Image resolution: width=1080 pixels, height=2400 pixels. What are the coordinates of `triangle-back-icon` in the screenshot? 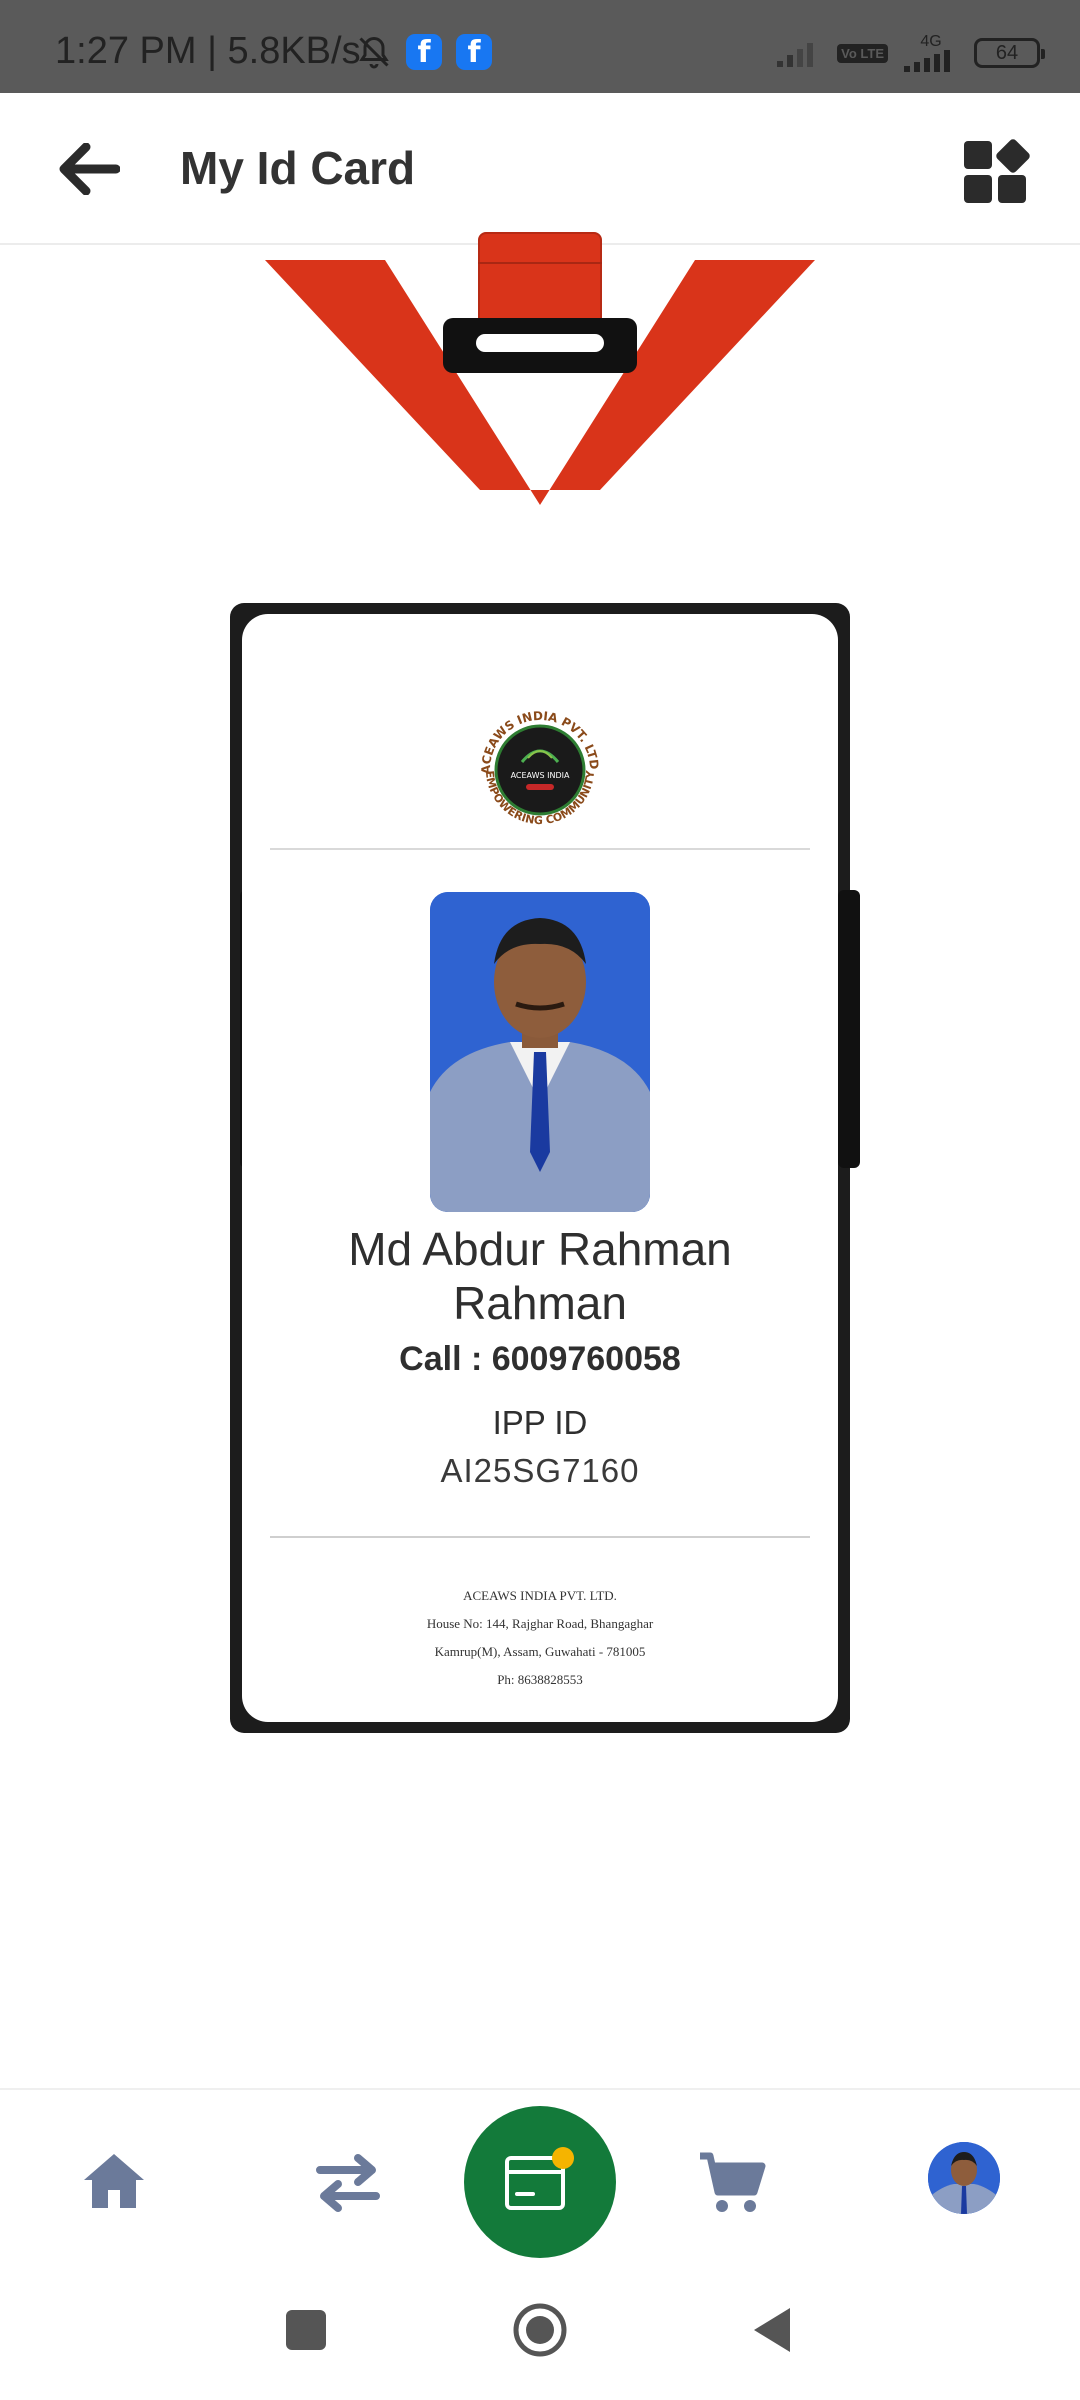 It's located at (772, 2330).